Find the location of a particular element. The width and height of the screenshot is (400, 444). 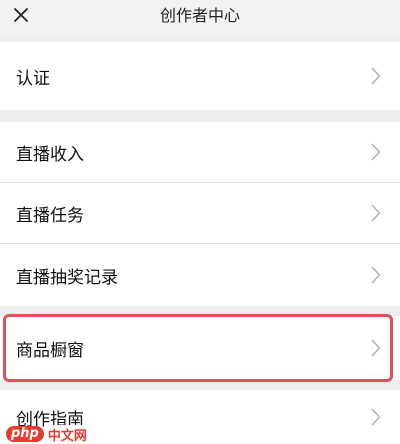

menu-item-label: 直播任务 is located at coordinates (50, 215).